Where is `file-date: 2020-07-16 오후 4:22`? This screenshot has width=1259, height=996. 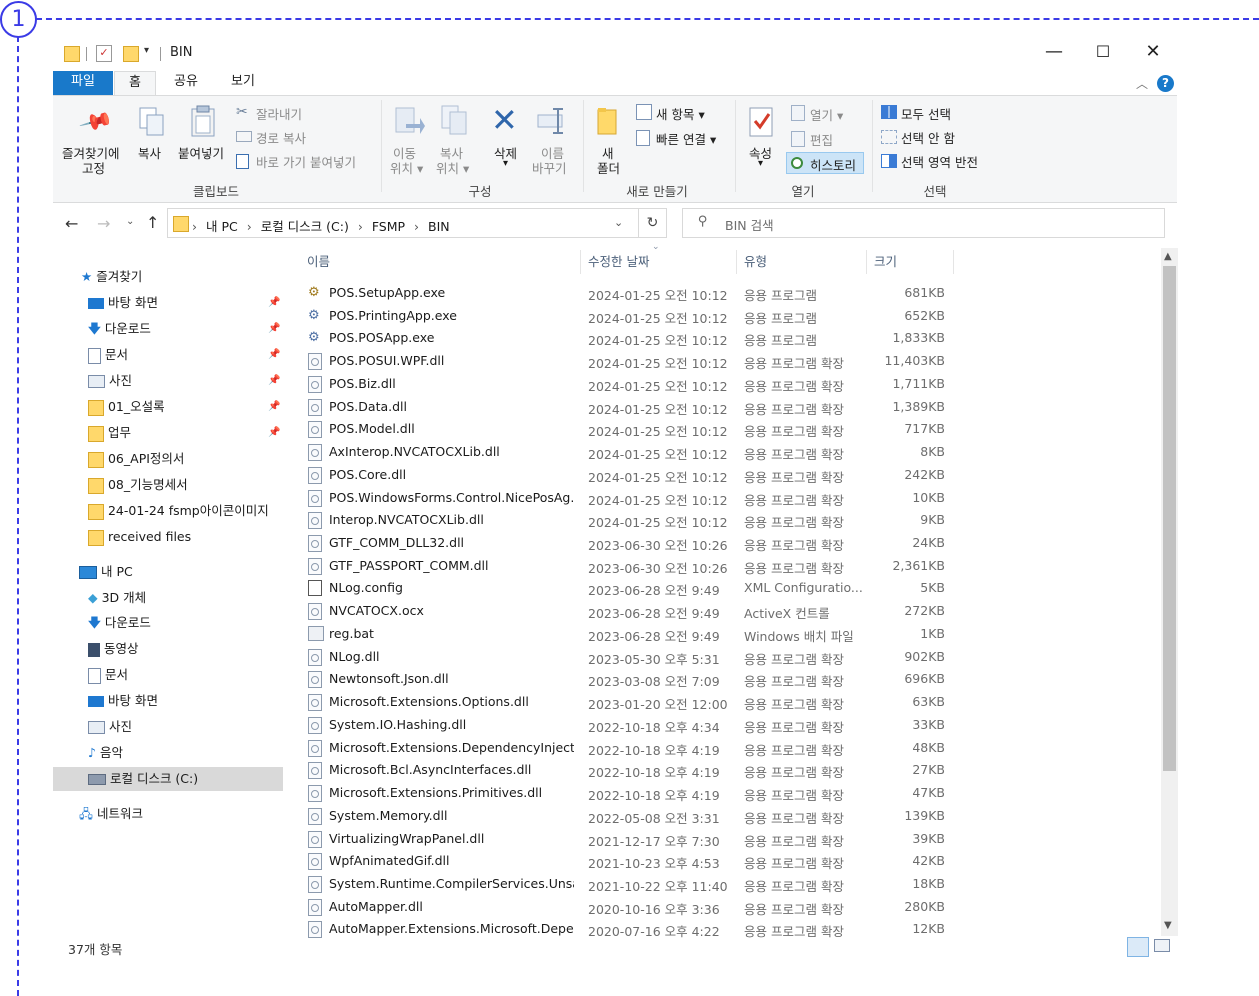
file-date: 2020-07-16 오후 4:22 is located at coordinates (654, 931).